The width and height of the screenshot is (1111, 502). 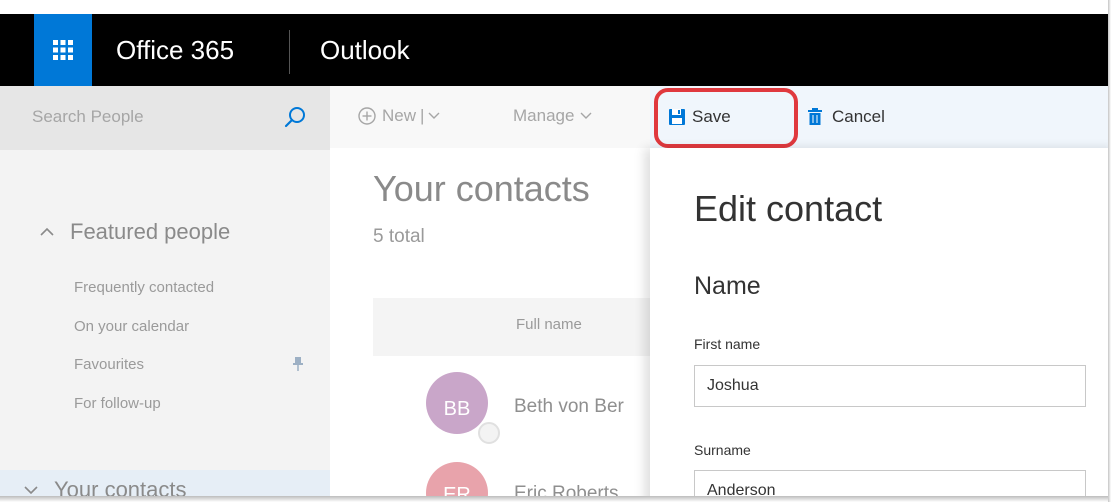 What do you see at coordinates (365, 50) in the screenshot?
I see `app-title: Outlook` at bounding box center [365, 50].